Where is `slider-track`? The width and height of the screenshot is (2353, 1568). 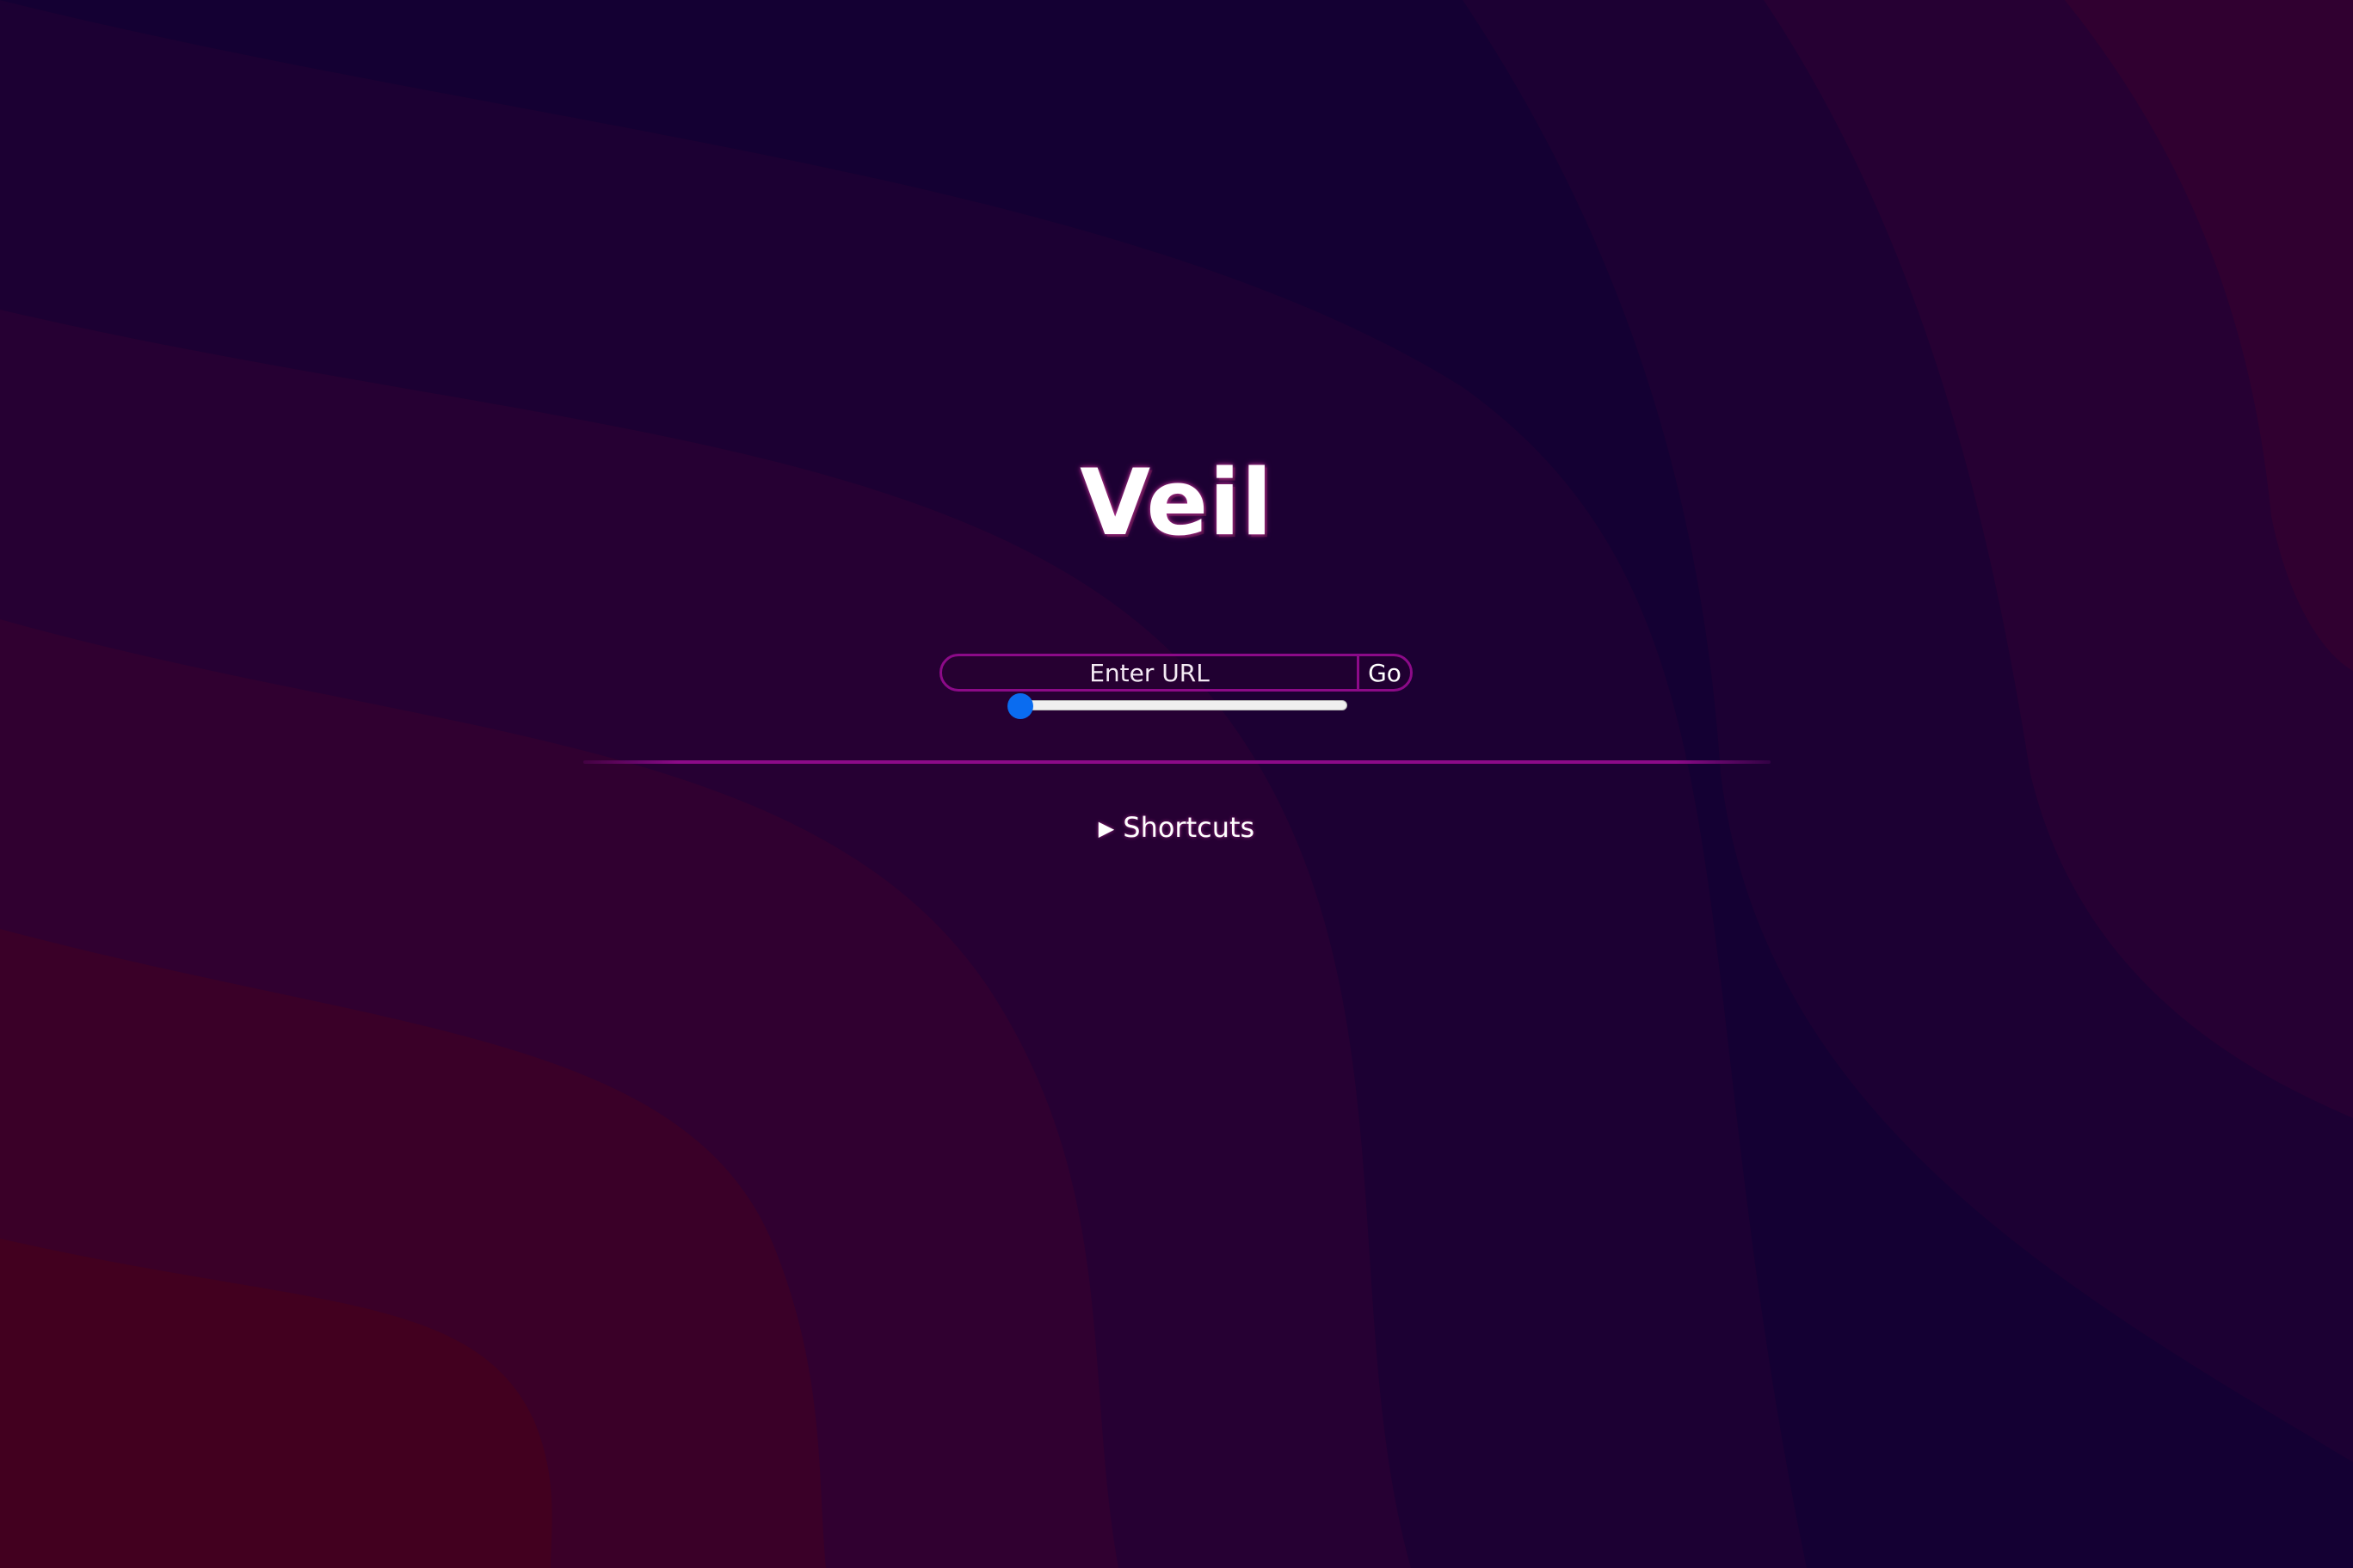 slider-track is located at coordinates (1183, 705).